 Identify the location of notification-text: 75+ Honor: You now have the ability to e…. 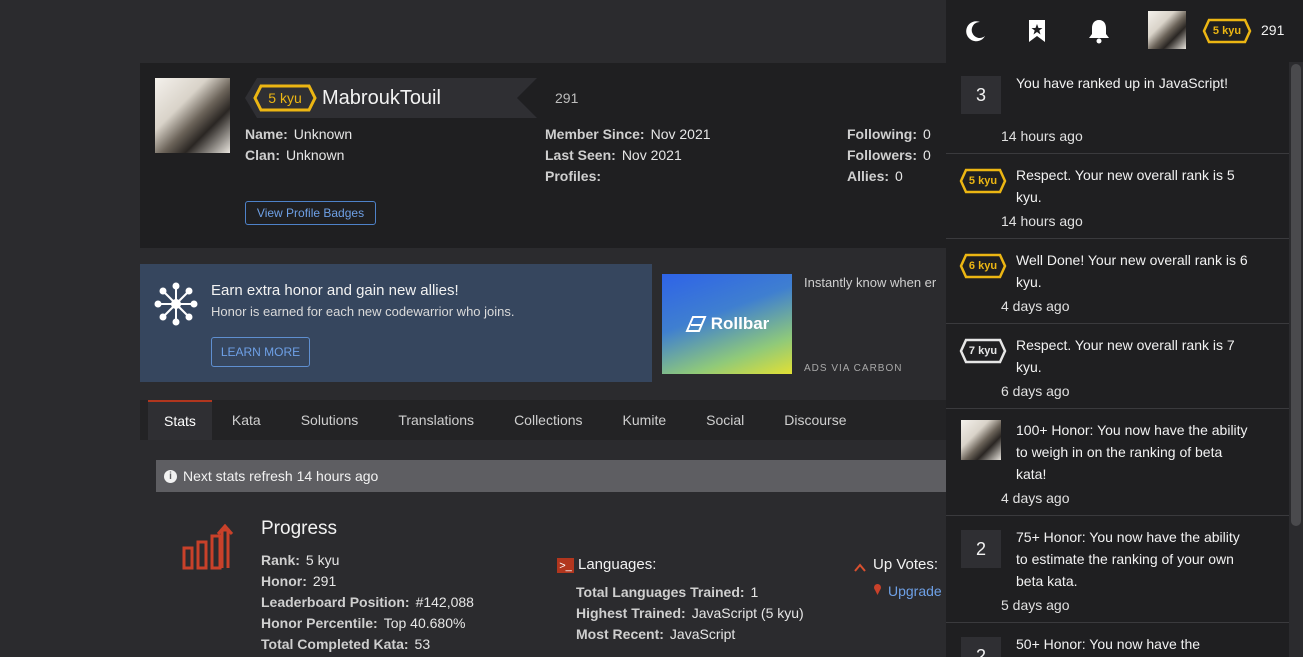
(1128, 559).